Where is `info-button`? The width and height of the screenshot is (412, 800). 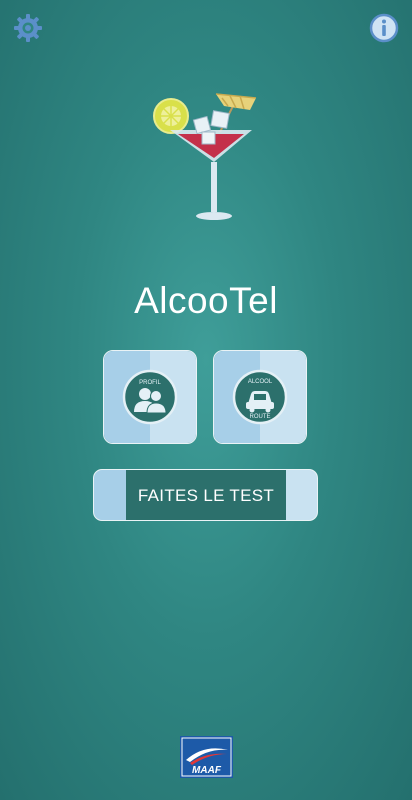 info-button is located at coordinates (384, 28).